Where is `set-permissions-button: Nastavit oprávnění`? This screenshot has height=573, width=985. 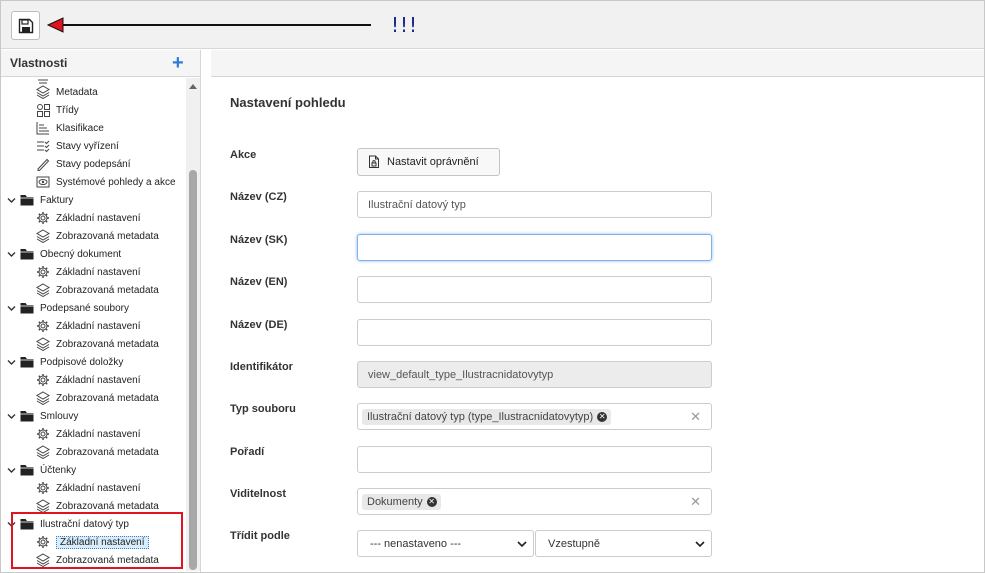 set-permissions-button: Nastavit oprávnění is located at coordinates (428, 162).